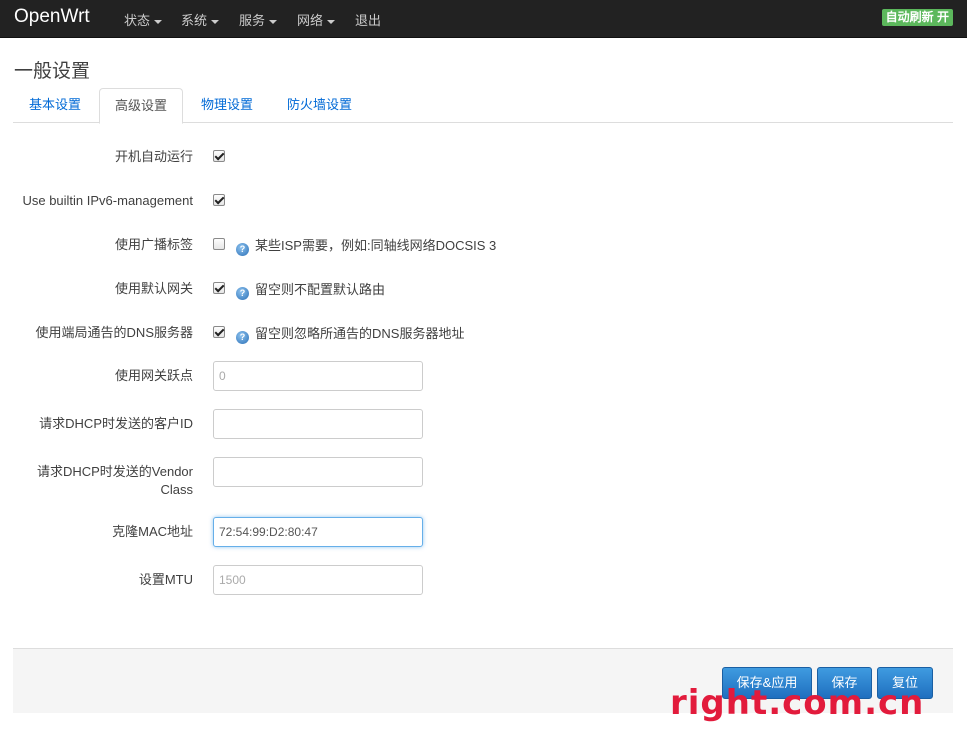  Describe the element at coordinates (219, 200) in the screenshot. I see `builtin-ipv6-checkbox` at that location.